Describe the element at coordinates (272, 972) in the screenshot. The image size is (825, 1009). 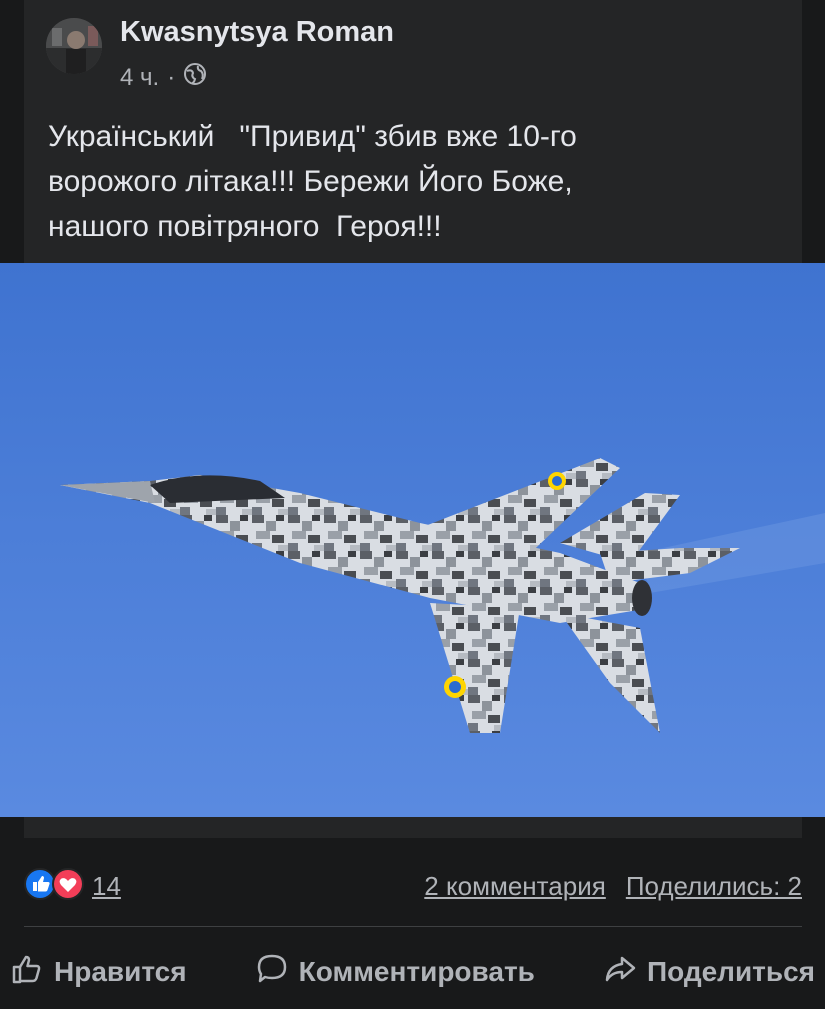
I see `comment-bubble-icon` at that location.